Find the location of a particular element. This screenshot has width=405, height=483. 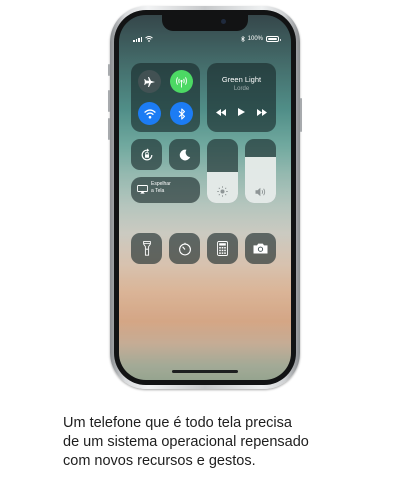

notch is located at coordinates (205, 23).